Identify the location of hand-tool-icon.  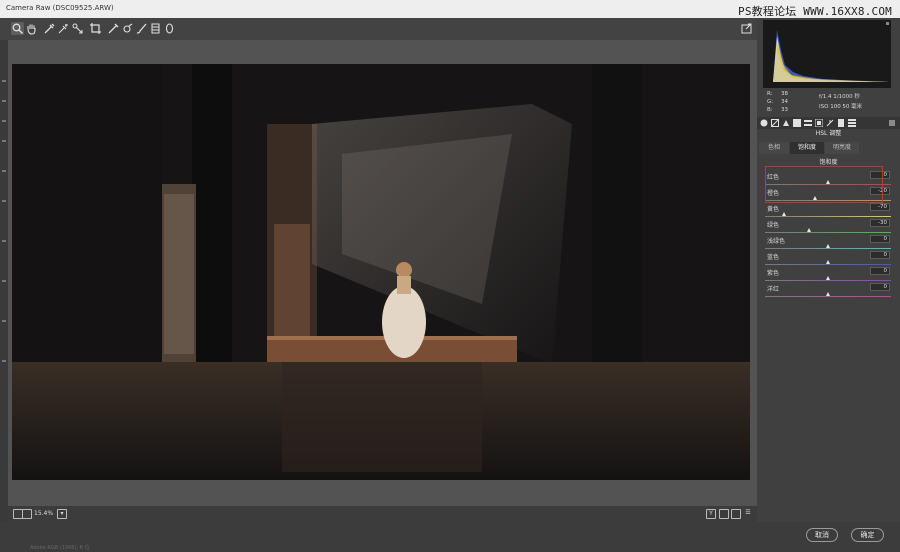
(31, 28).